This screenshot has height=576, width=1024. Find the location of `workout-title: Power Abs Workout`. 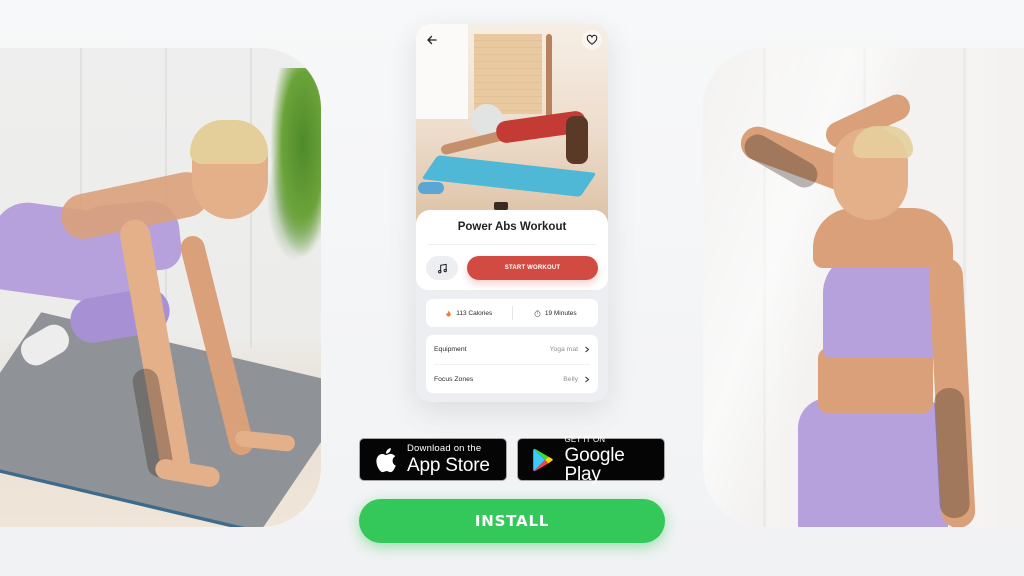

workout-title: Power Abs Workout is located at coordinates (512, 227).